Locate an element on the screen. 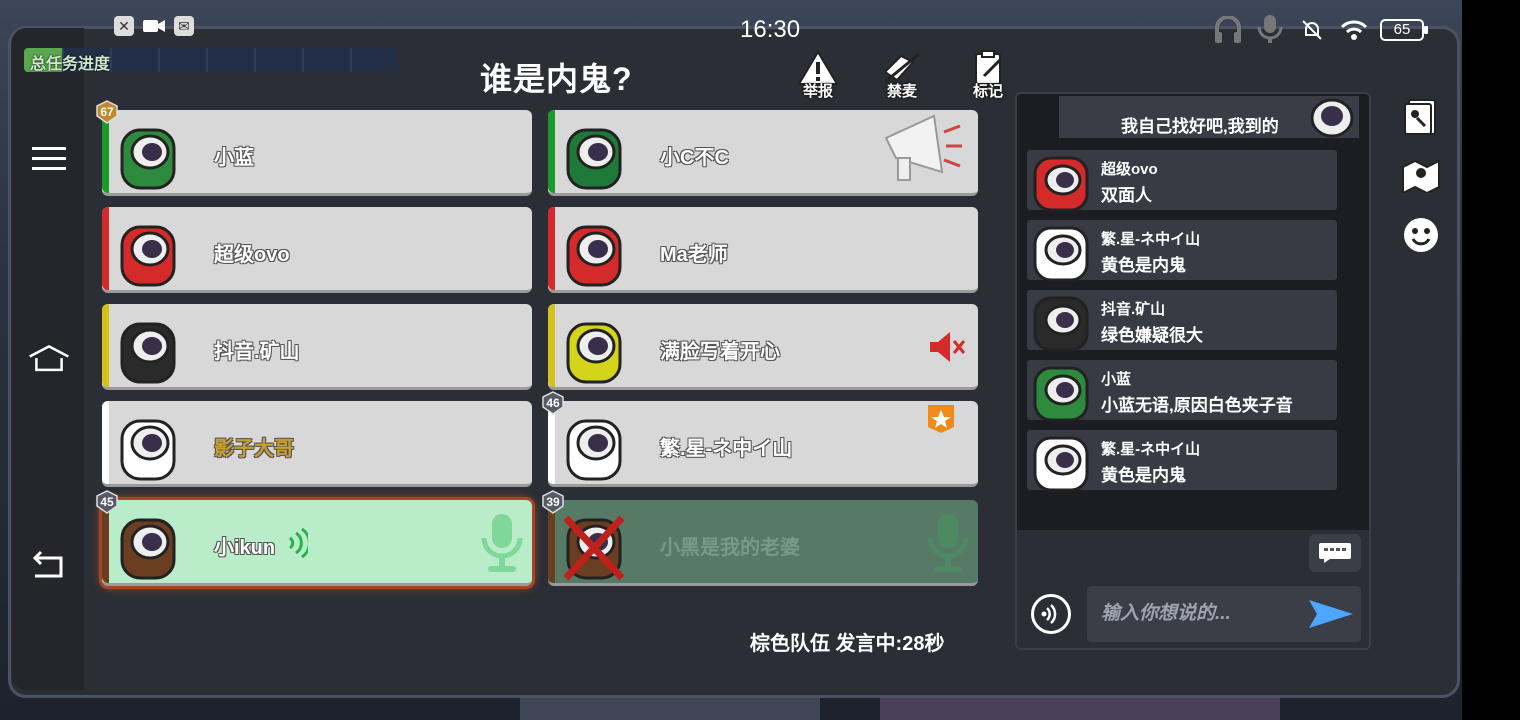 This screenshot has height=720, width=1520. player-name: 繁.星-ネ中イ山 is located at coordinates (726, 449).